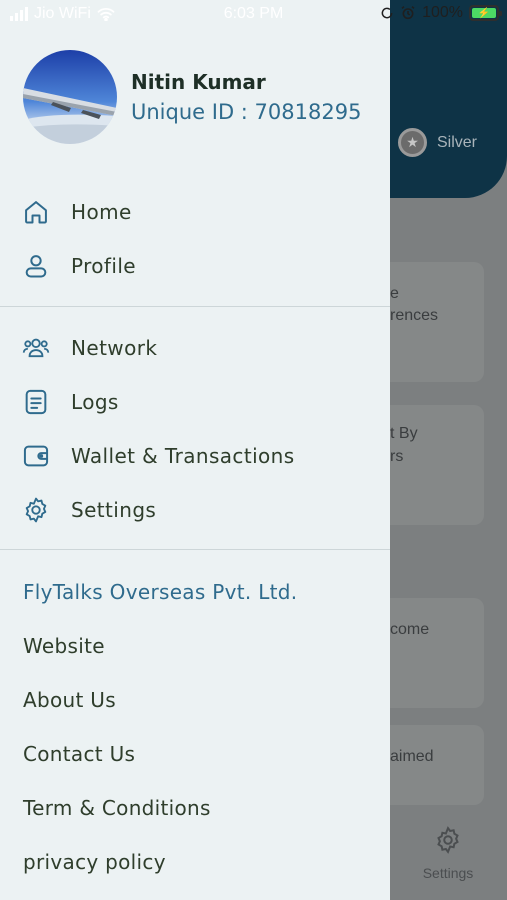 The image size is (507, 900). What do you see at coordinates (397, 456) in the screenshot?
I see `card-text: rs` at bounding box center [397, 456].